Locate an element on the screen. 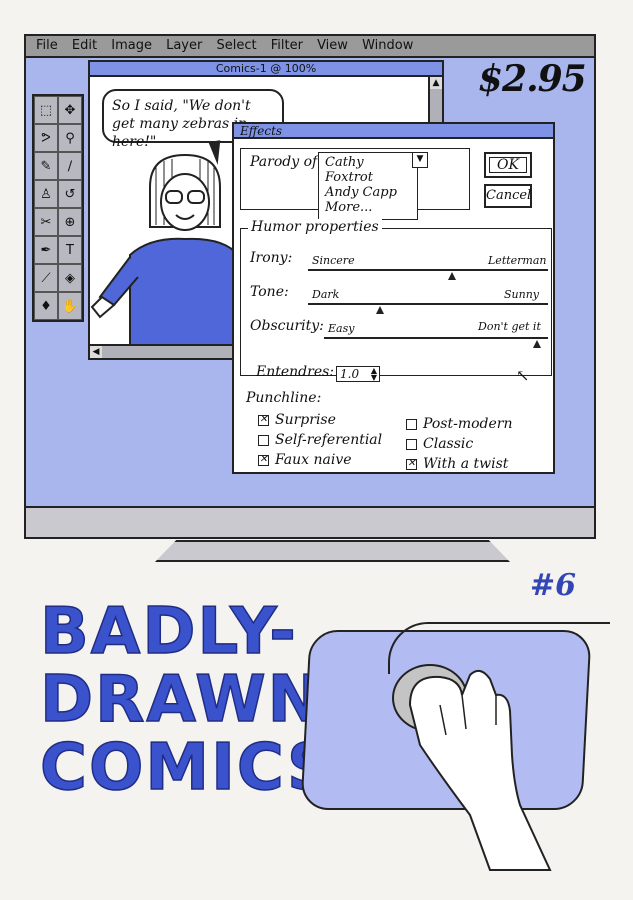 This screenshot has width=633, height=900. monitor-stand is located at coordinates (332, 551).